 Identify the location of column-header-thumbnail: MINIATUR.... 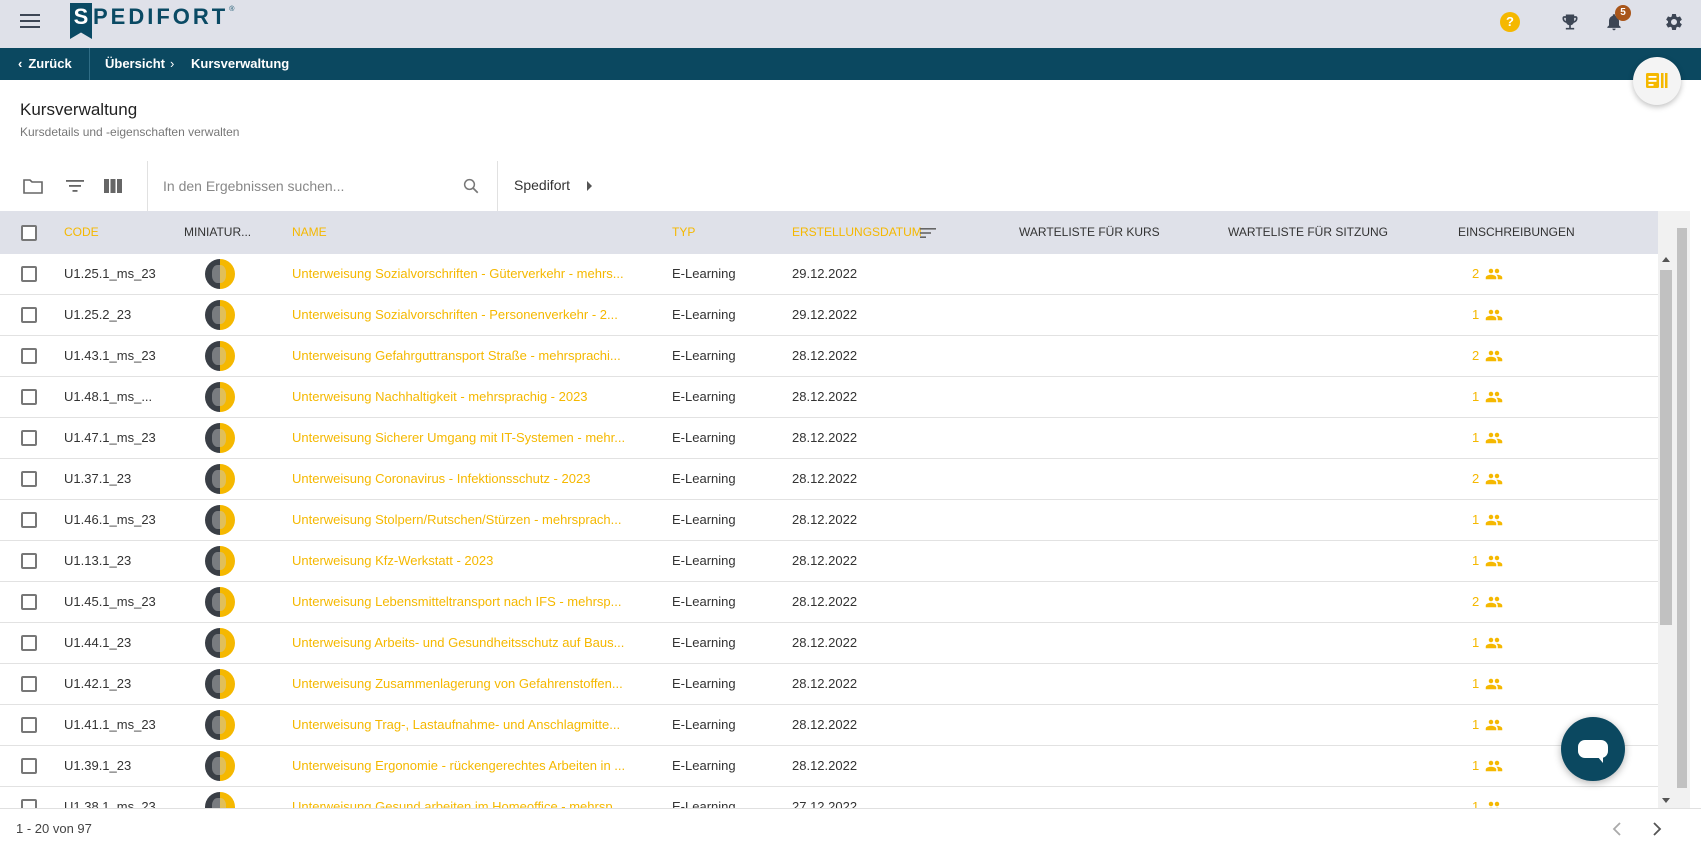
(217, 232).